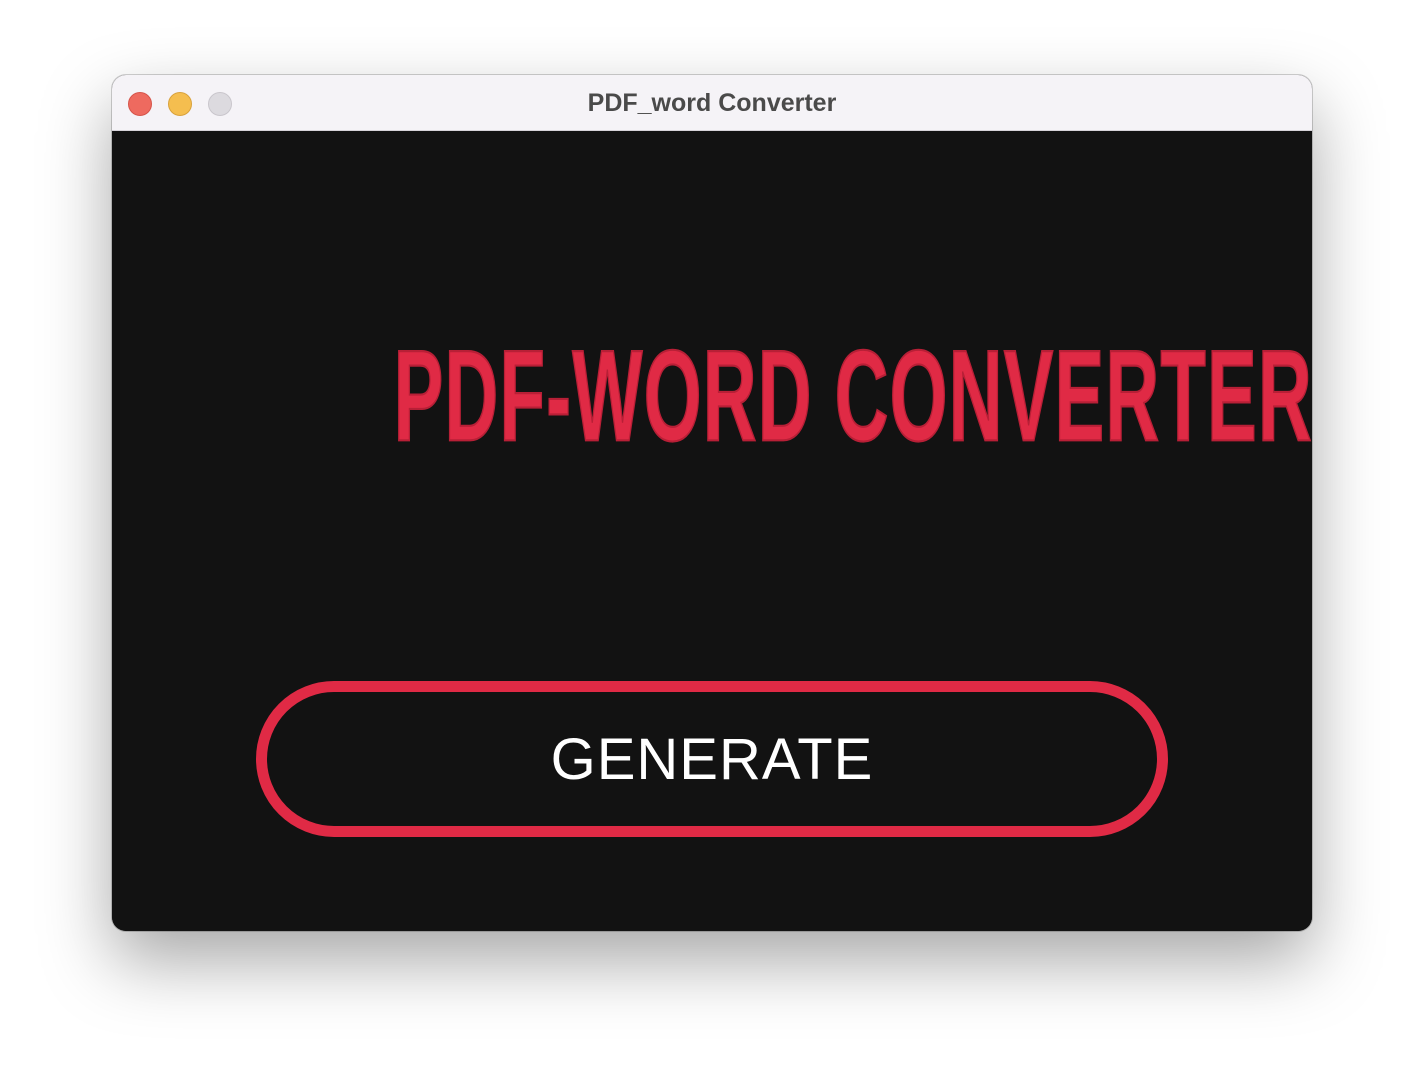 The width and height of the screenshot is (1424, 1080). I want to click on generate-button: GENERATE, so click(712, 759).